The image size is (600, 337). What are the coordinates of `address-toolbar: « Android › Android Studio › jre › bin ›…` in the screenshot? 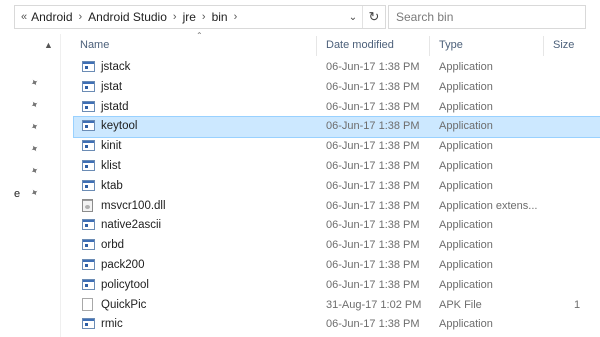 It's located at (300, 17).